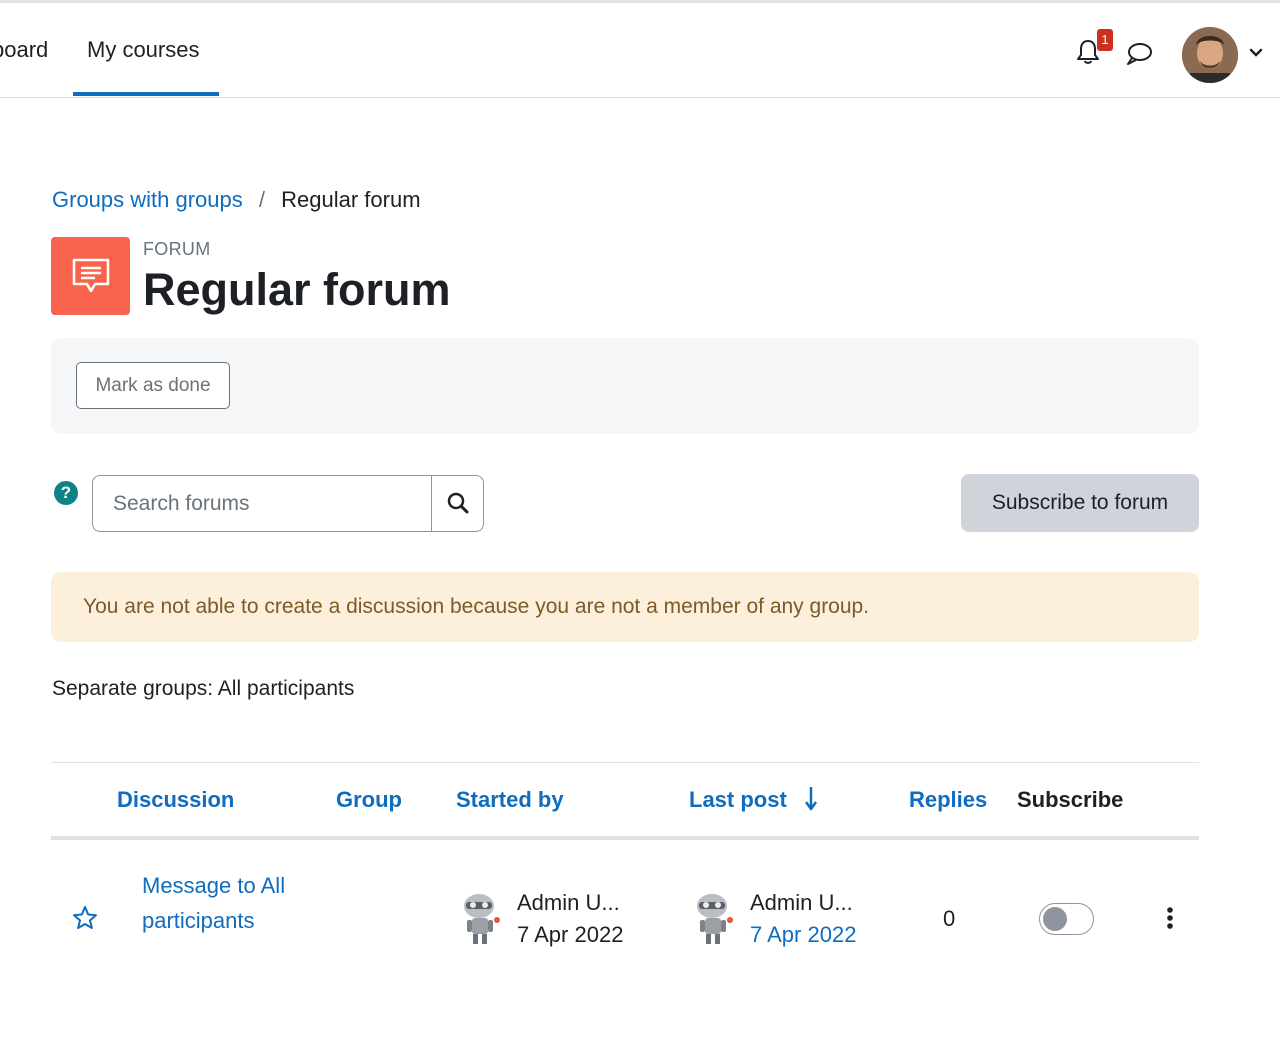 The image size is (1280, 1055). What do you see at coordinates (625, 762) in the screenshot?
I see `table-top-divider` at bounding box center [625, 762].